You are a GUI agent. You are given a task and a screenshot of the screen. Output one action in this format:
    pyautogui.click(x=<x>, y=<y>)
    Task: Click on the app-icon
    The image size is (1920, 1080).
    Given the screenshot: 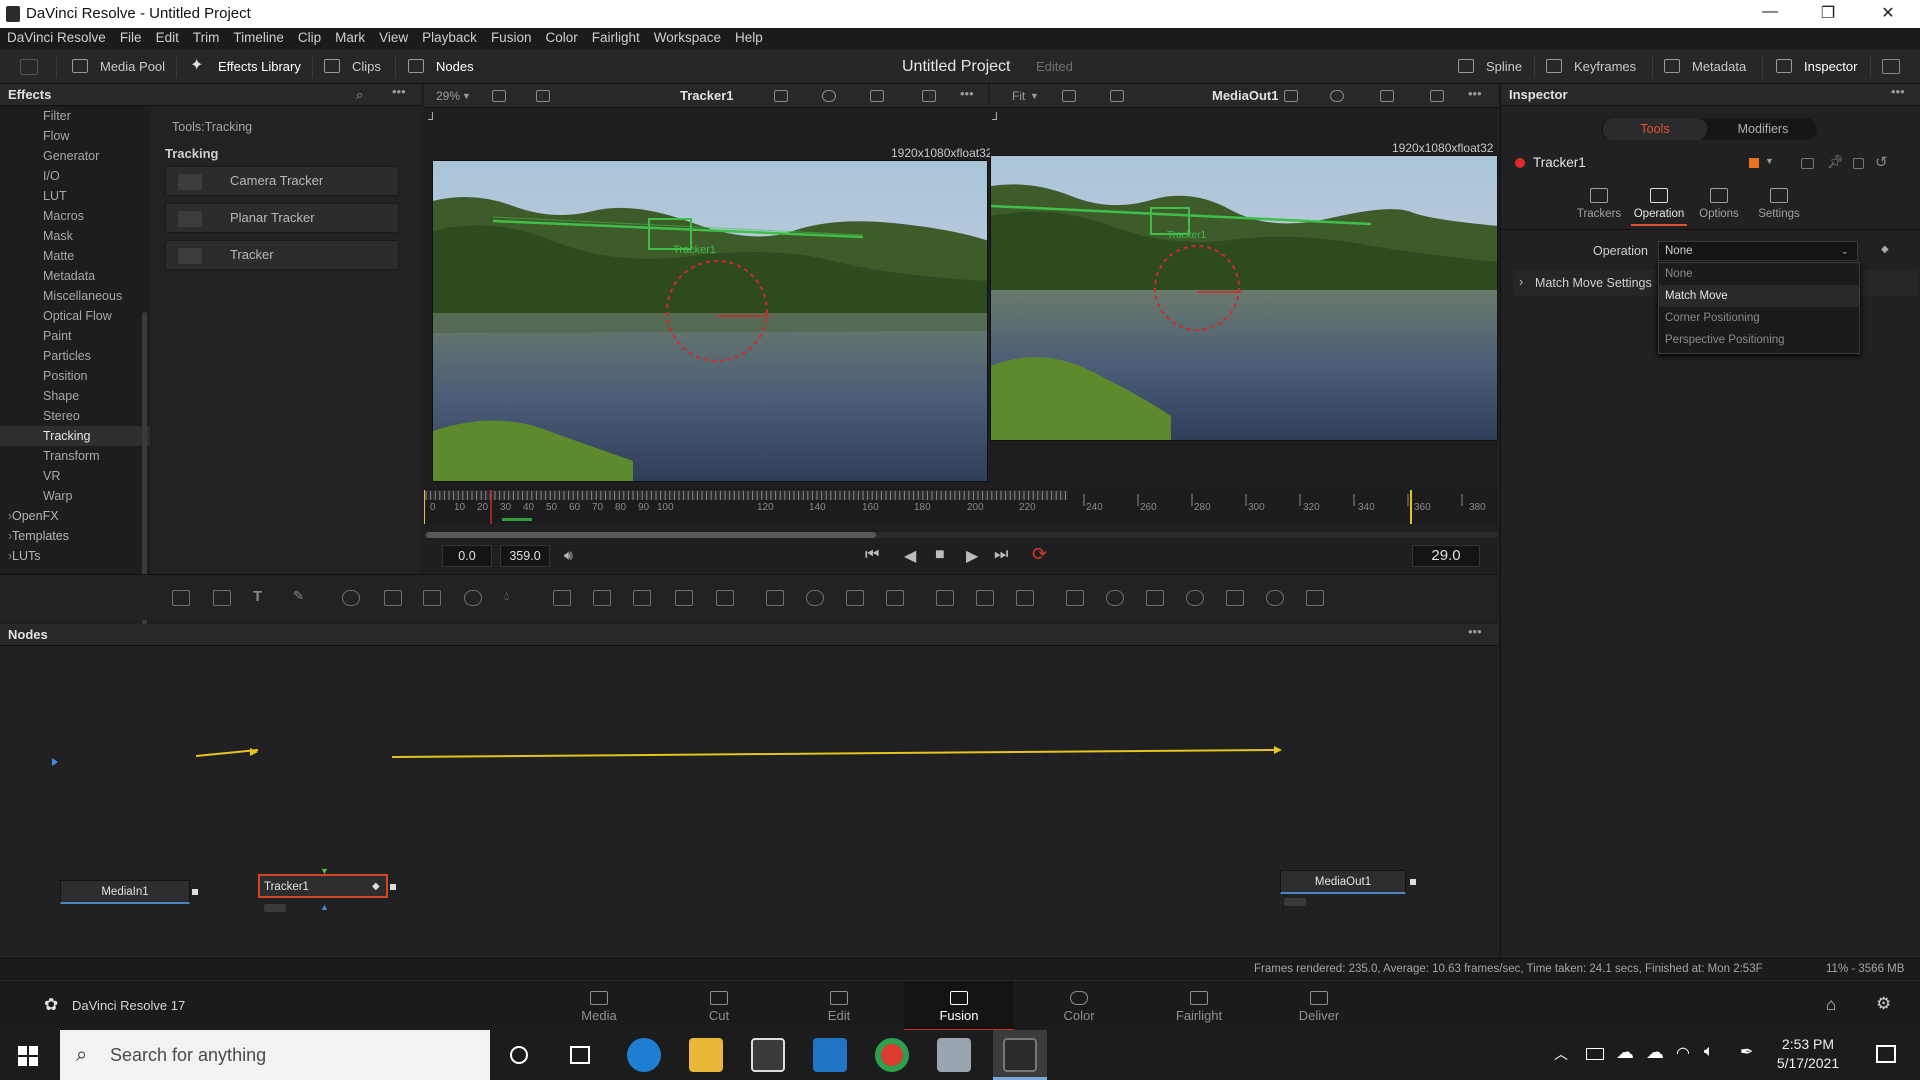 What is the action you would take?
    pyautogui.click(x=954, y=1055)
    